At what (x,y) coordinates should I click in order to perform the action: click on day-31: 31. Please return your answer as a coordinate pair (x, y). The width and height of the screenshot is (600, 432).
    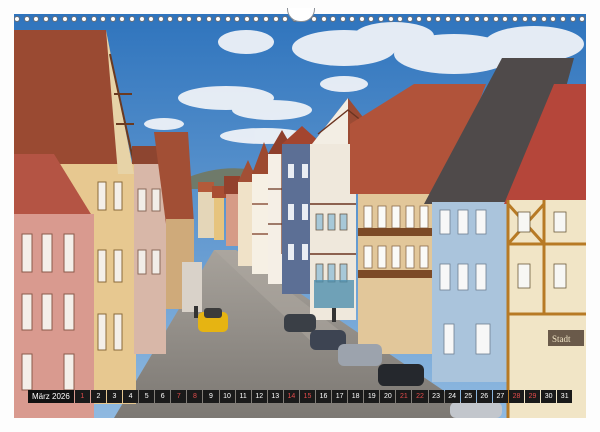
    Looking at the image, I should click on (565, 396).